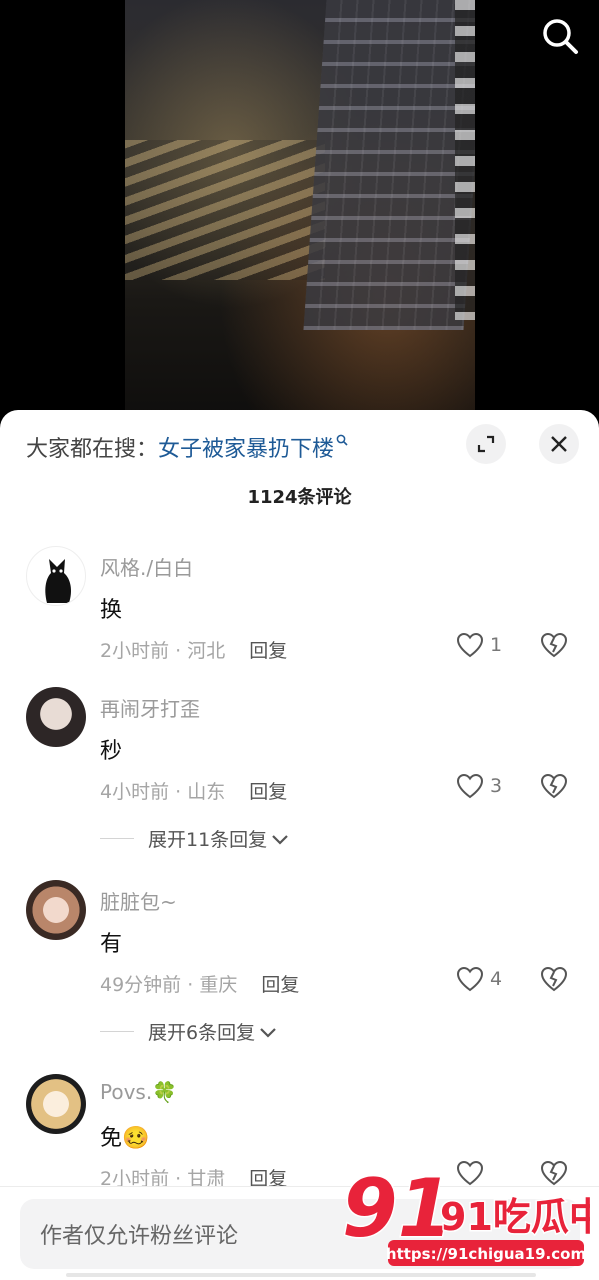 Image resolution: width=599 pixels, height=1280 pixels. I want to click on close-icon, so click(559, 444).